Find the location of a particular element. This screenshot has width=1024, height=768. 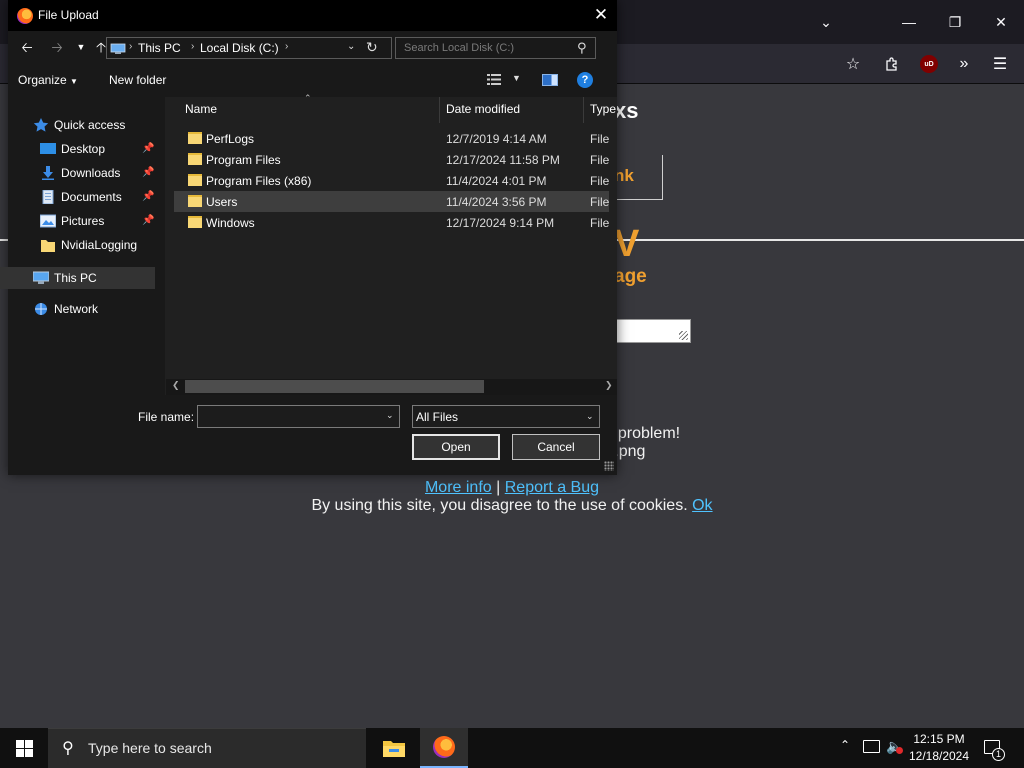

table-row: Windows 12/17/2024 9:14 PM File folder is located at coordinates (391, 222).